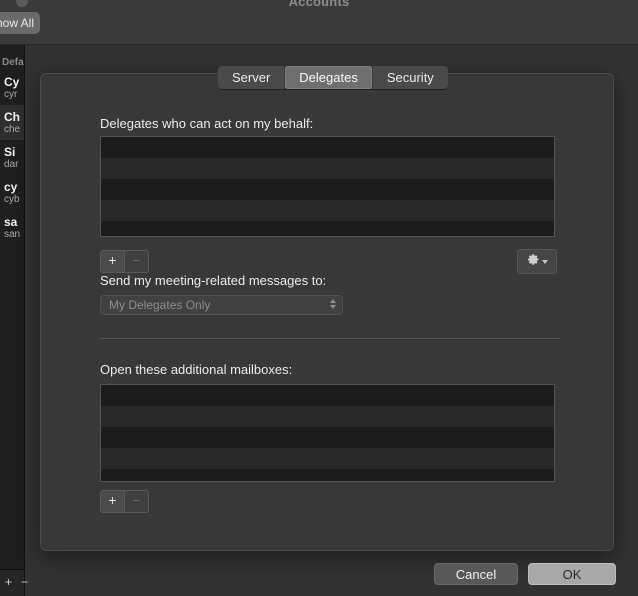 This screenshot has width=638, height=596. I want to click on delegates-remove-button: −, so click(136, 261).